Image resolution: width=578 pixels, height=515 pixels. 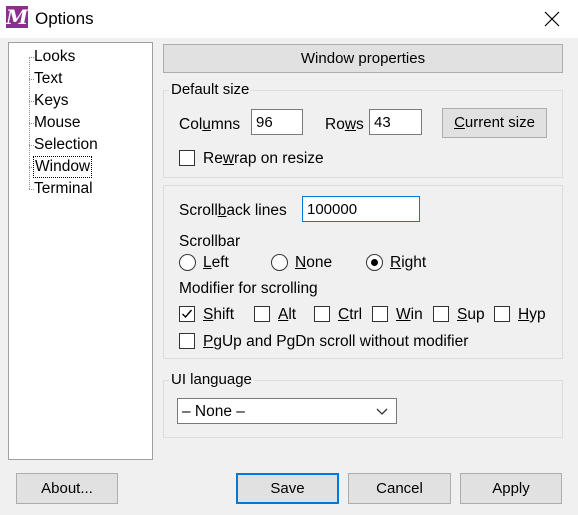 I want to click on app-icon: M, so click(x=17, y=17).